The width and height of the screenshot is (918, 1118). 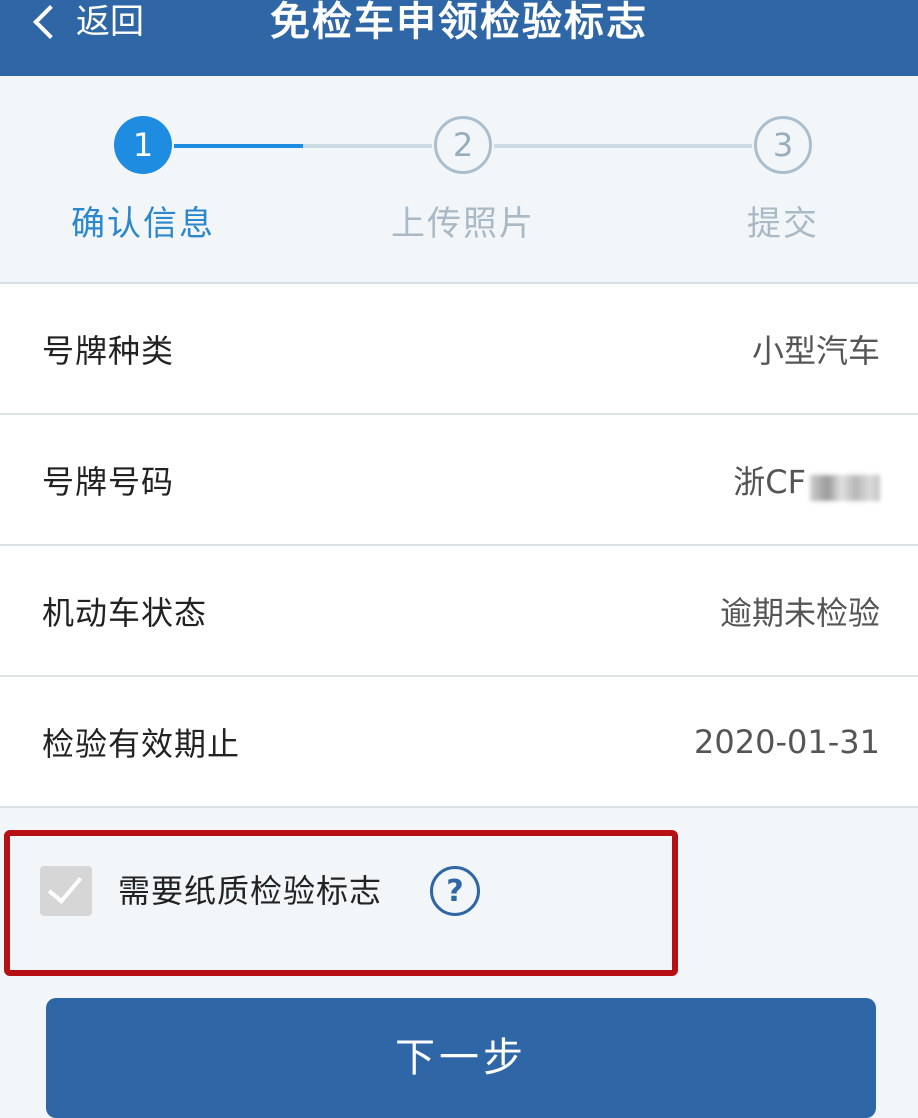 I want to click on next-step-label: 下一步, so click(x=461, y=1058).